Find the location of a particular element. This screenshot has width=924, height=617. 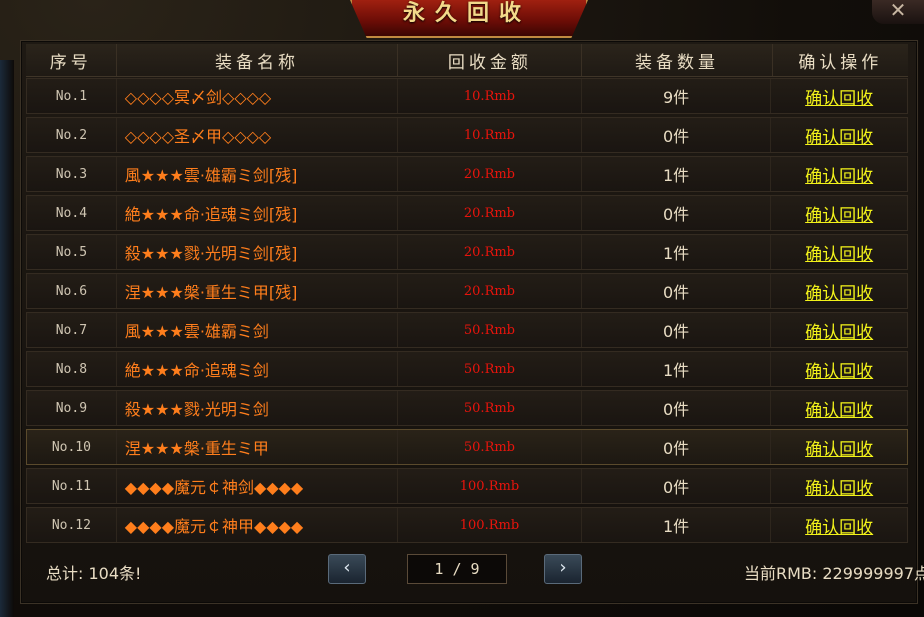

table-row: No.2 ◇◇◇◇圣〆甲◇◇◇◇ 10.Rmb 0件 确认回收 is located at coordinates (467, 135).